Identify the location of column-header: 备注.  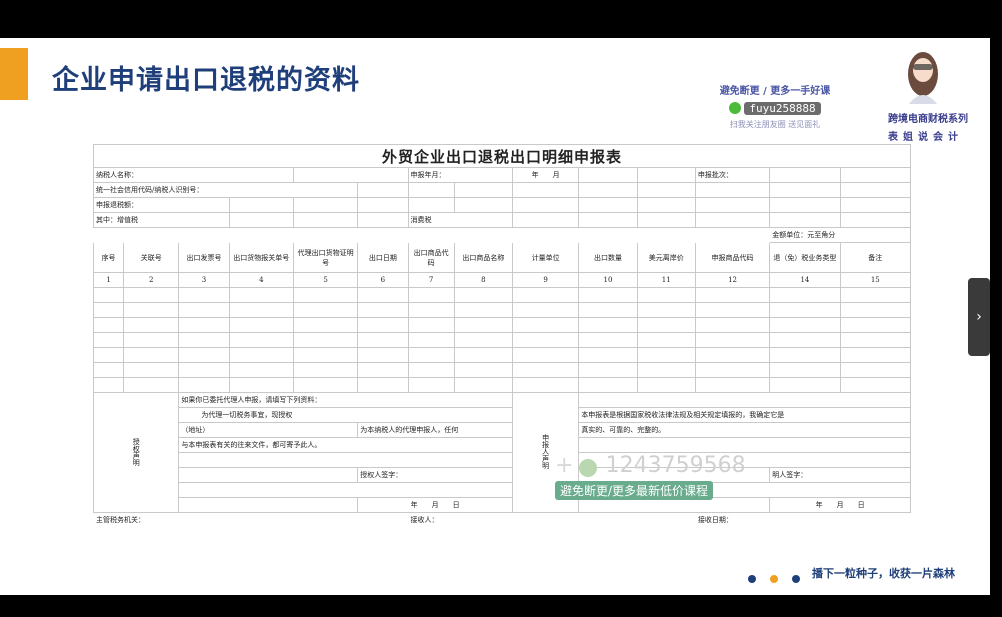
(875, 257).